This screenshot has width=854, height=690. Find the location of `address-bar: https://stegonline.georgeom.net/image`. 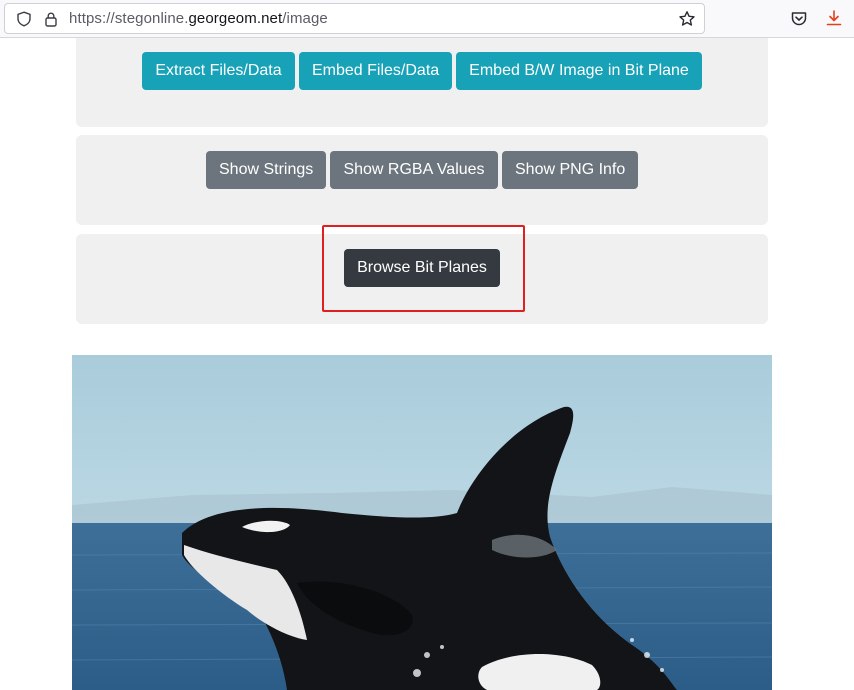

address-bar: https://stegonline.georgeom.net/image is located at coordinates (354, 18).